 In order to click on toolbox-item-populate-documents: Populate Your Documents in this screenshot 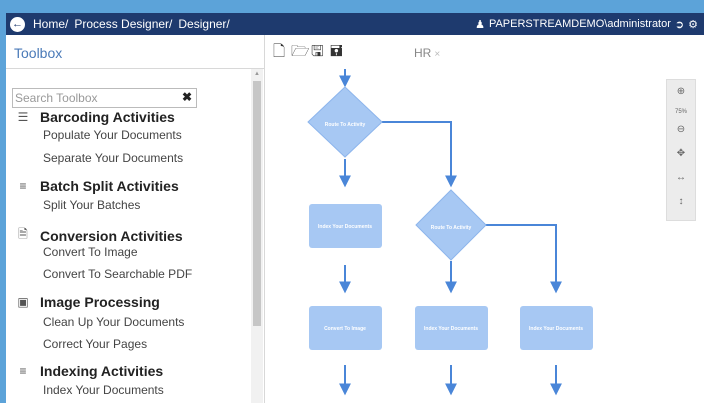, I will do `click(112, 135)`.